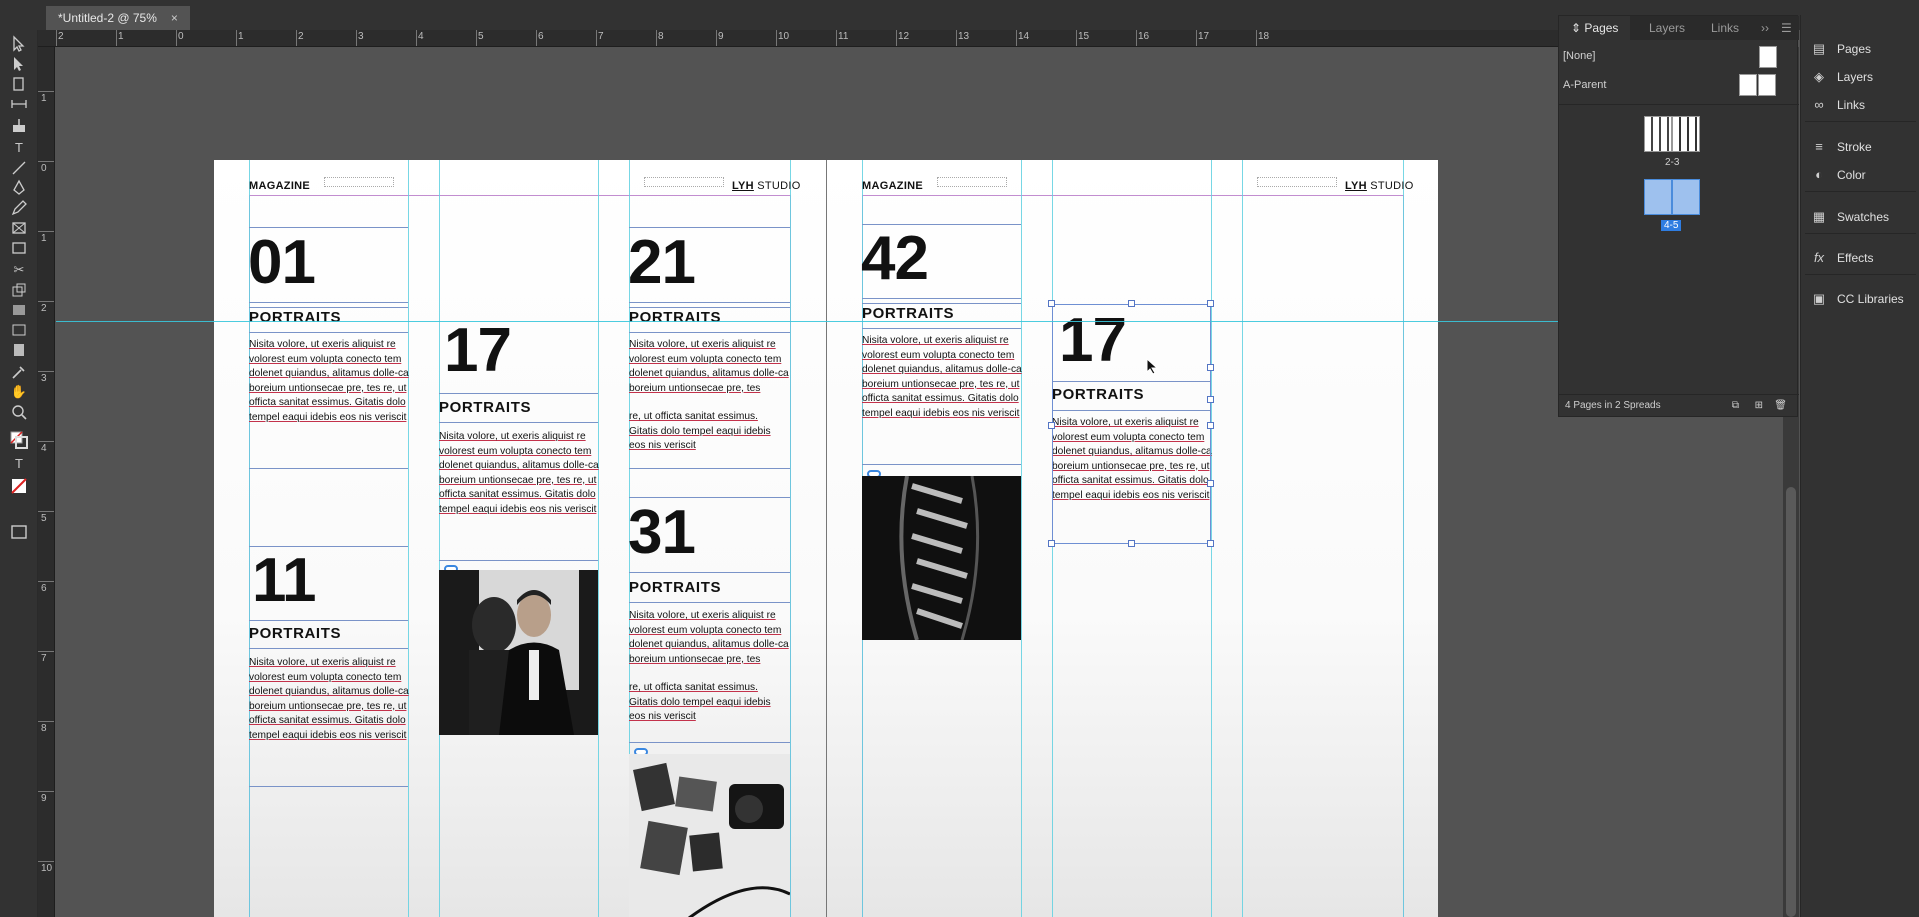 Image resolution: width=1919 pixels, height=917 pixels. What do you see at coordinates (19, 104) in the screenshot?
I see `gap-tool-icon` at bounding box center [19, 104].